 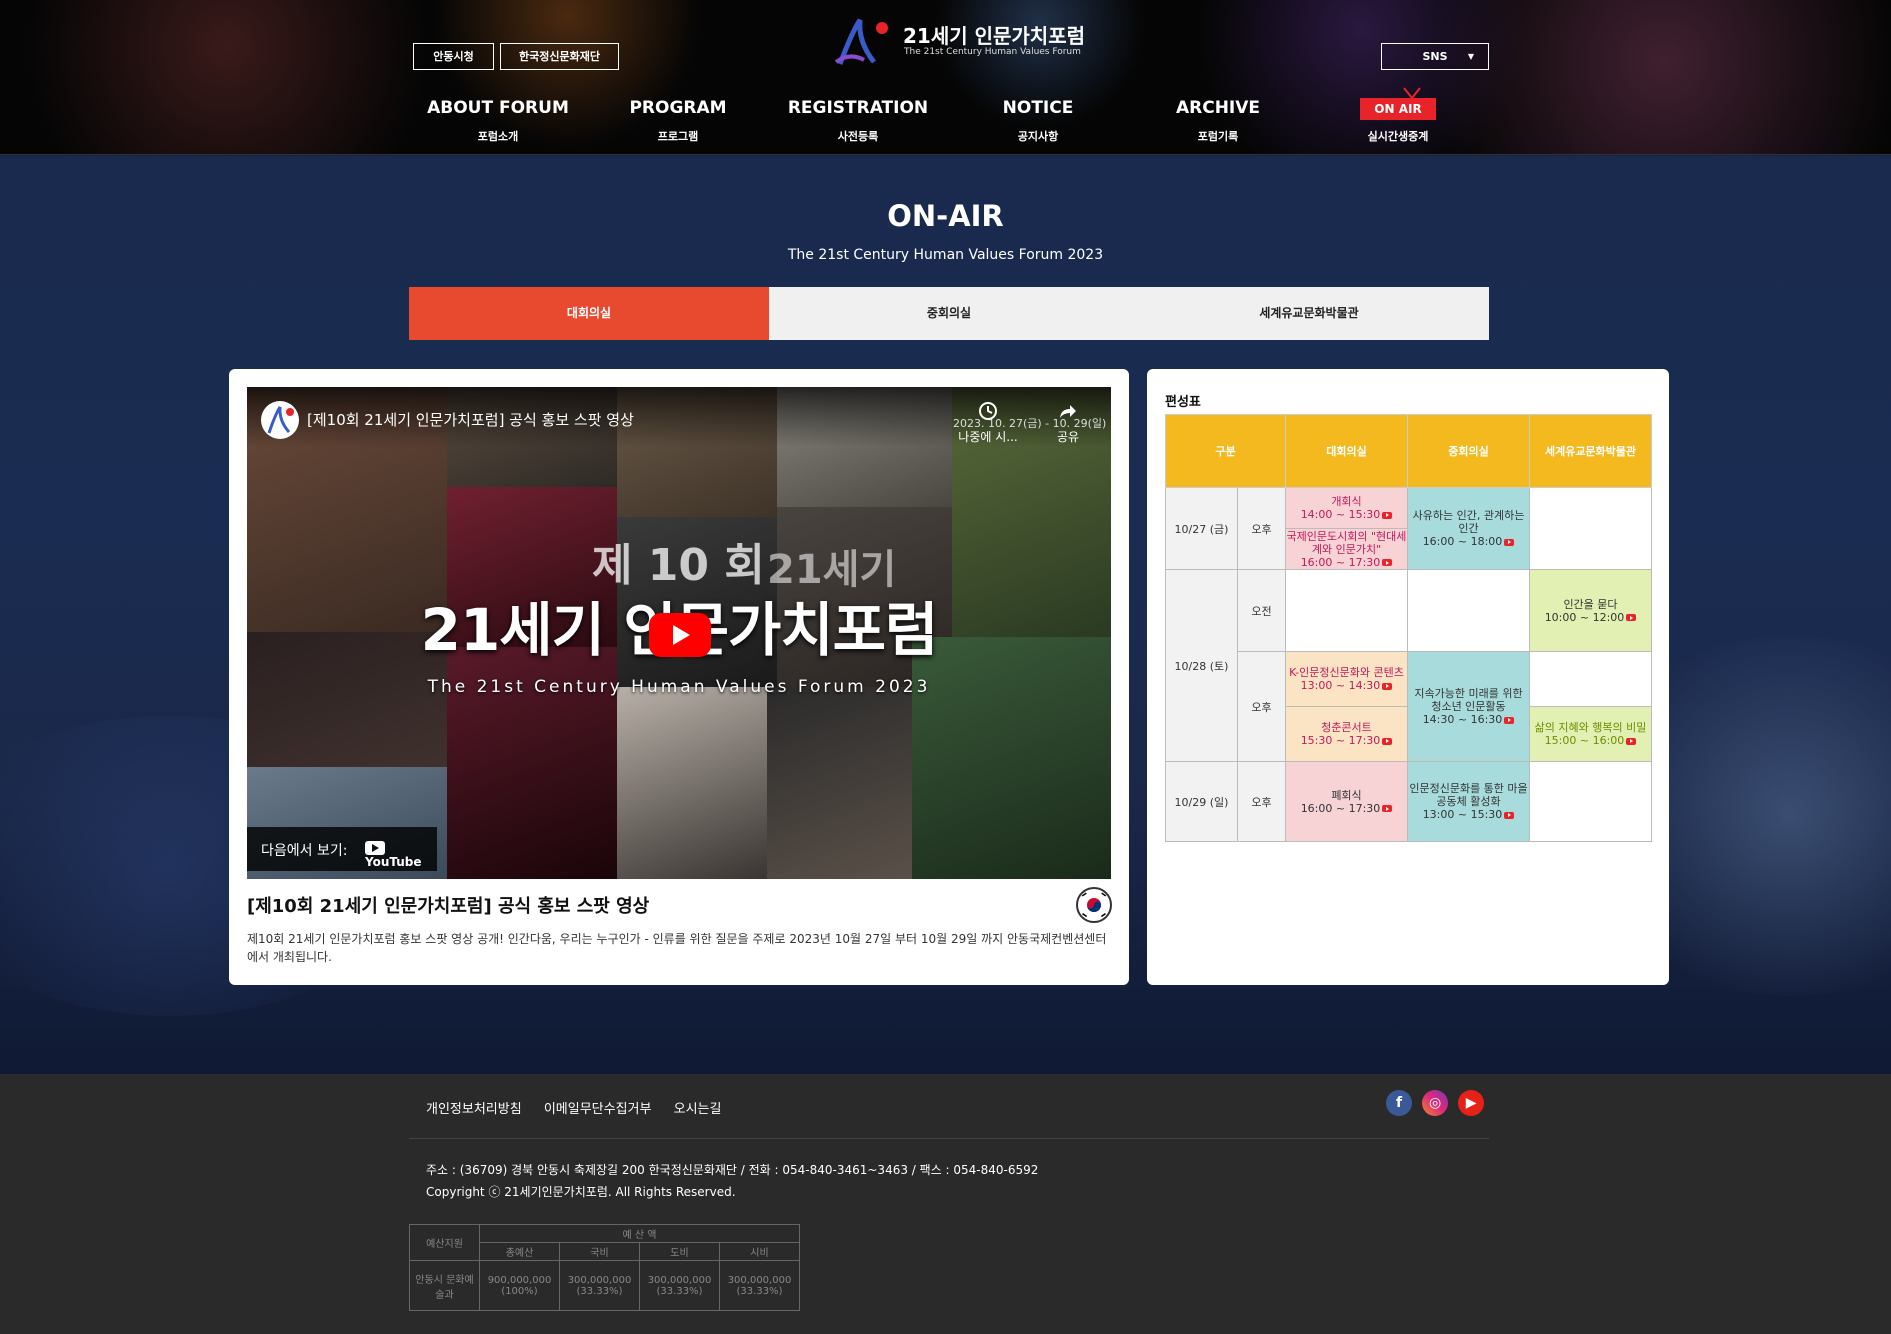 What do you see at coordinates (1468, 706) in the screenshot?
I see `event-item: 지속가능한 미래를 위한 청소년 인문활동 14:30 ~ 16:30` at bounding box center [1468, 706].